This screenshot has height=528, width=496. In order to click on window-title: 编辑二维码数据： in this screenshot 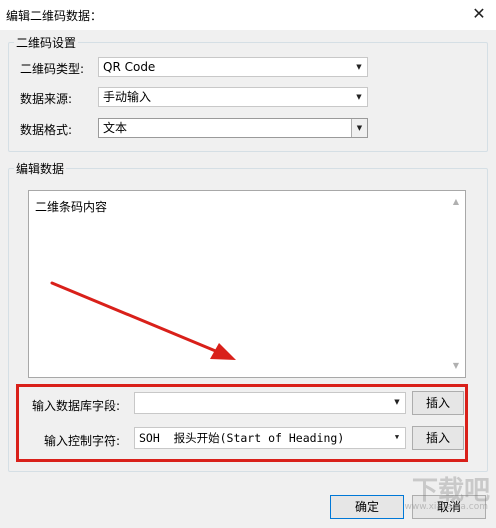, I will do `click(54, 16)`.